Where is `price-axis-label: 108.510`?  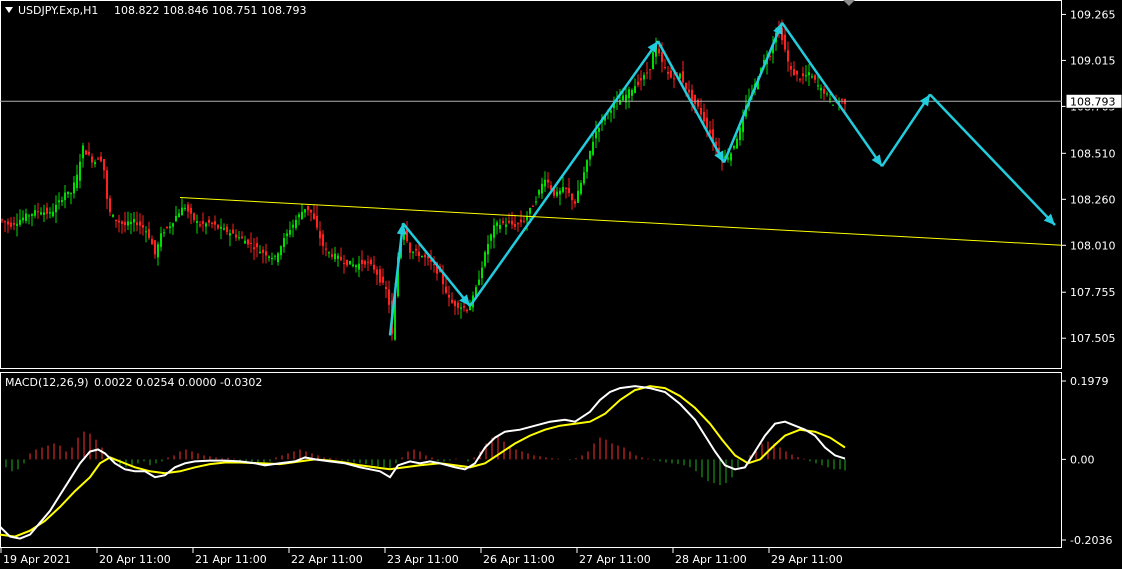 price-axis-label: 108.510 is located at coordinates (1093, 153).